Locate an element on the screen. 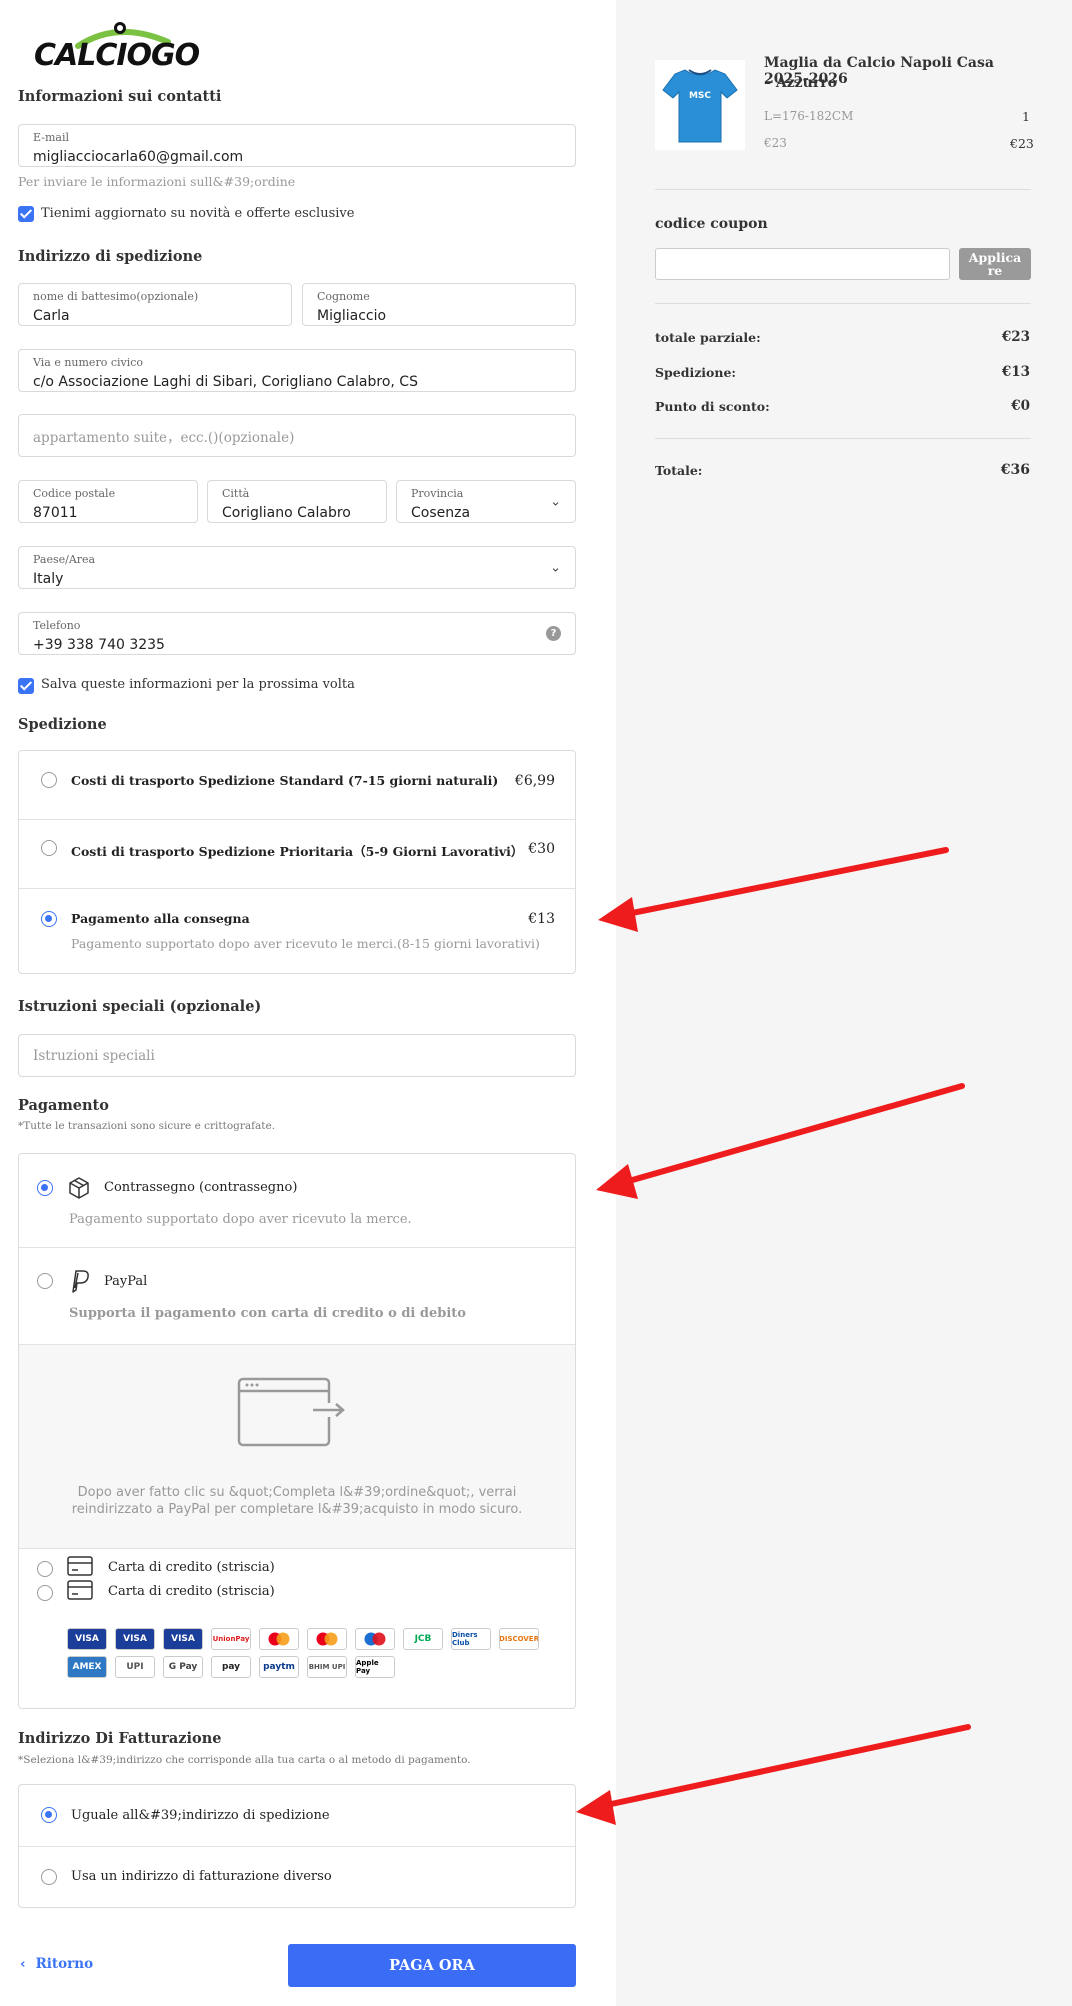  card-logo-discover: DISCOVER is located at coordinates (519, 1639).